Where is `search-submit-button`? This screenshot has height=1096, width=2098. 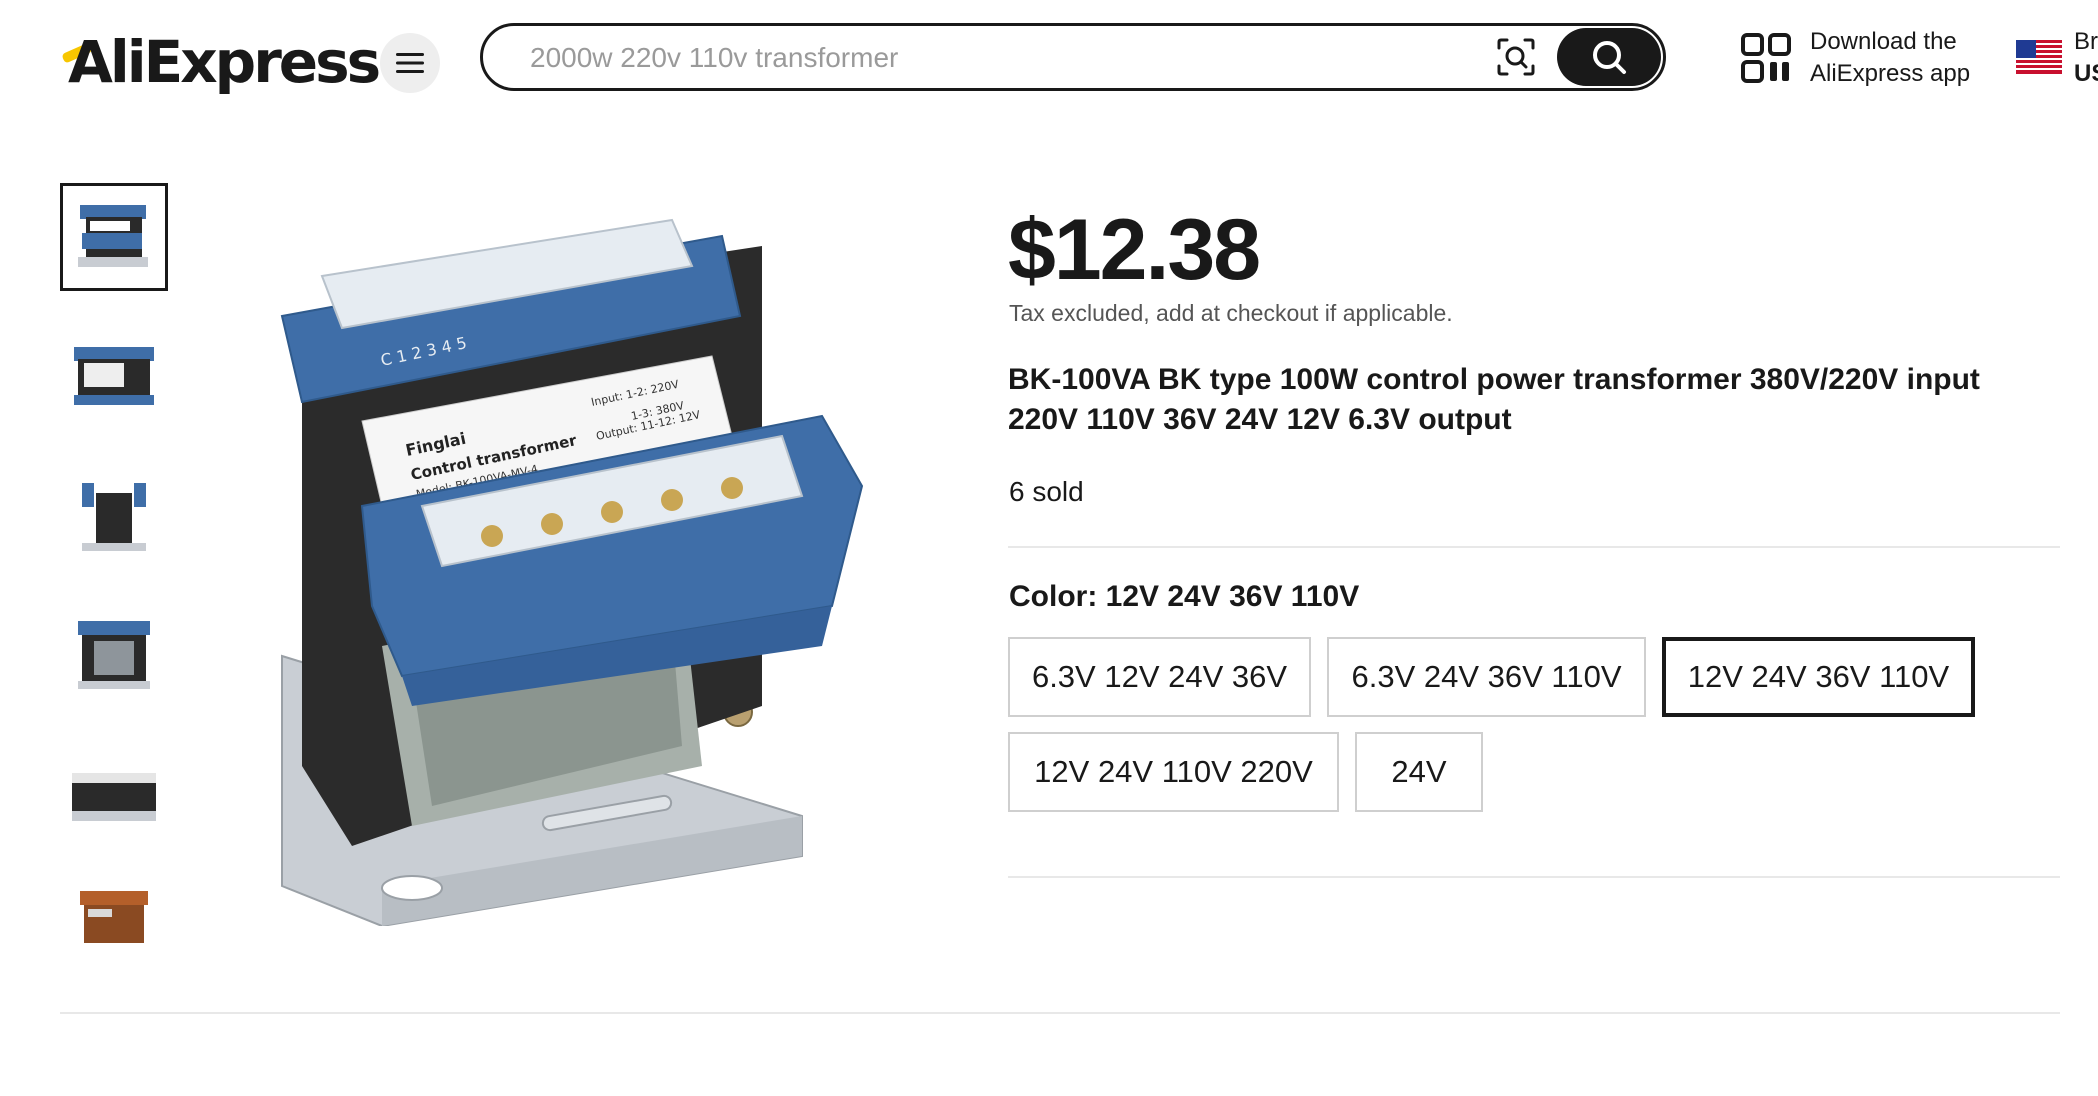
search-submit-button is located at coordinates (1609, 57).